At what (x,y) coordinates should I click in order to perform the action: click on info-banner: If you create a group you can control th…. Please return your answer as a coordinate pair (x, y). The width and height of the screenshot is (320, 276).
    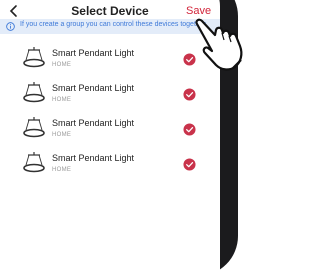
    Looking at the image, I should click on (110, 26).